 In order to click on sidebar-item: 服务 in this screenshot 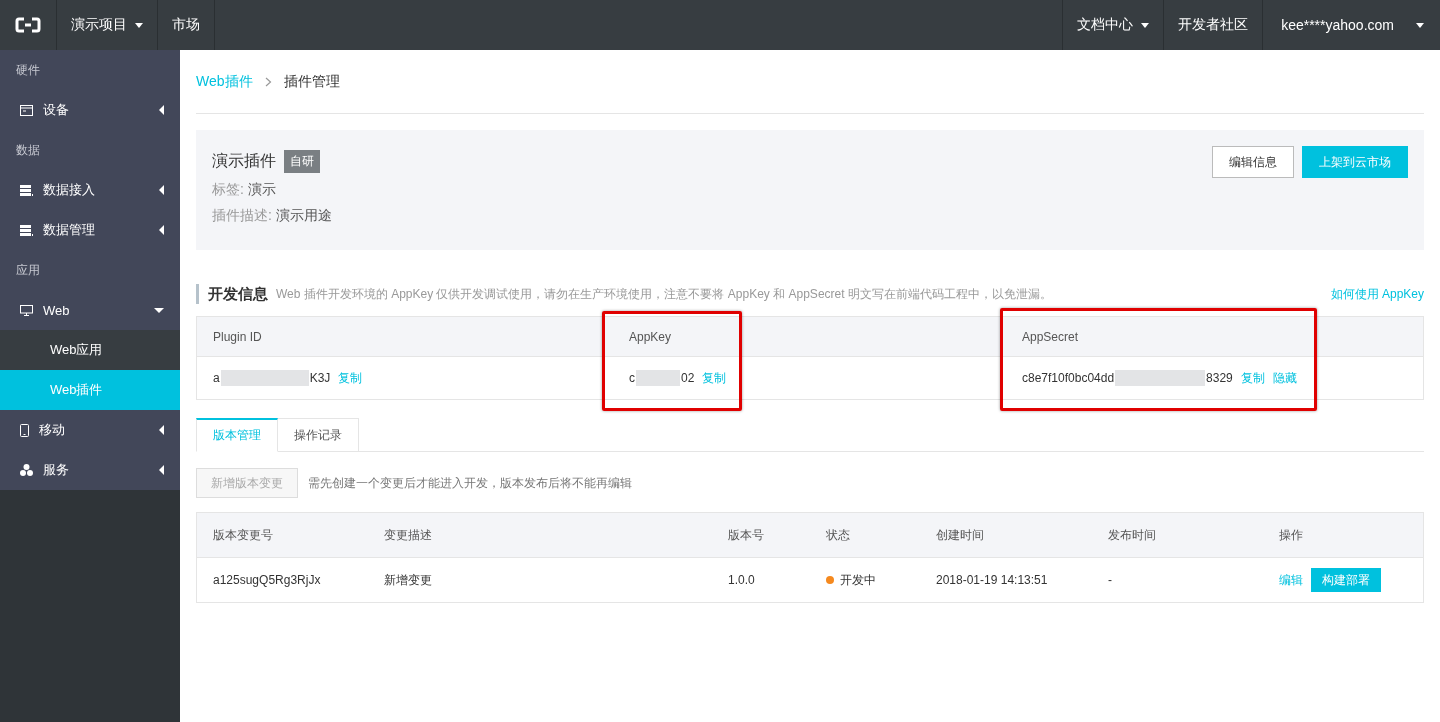, I will do `click(90, 470)`.